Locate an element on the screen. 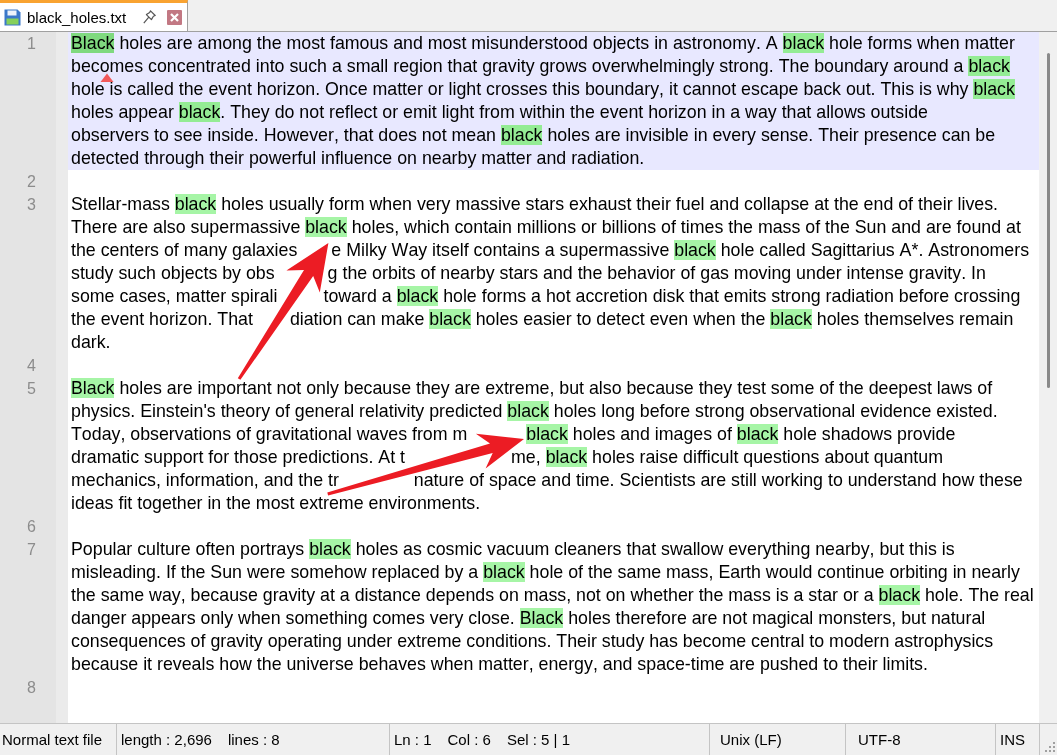 The width and height of the screenshot is (1057, 755). resize-grip-icon is located at coordinates (1050, 747).